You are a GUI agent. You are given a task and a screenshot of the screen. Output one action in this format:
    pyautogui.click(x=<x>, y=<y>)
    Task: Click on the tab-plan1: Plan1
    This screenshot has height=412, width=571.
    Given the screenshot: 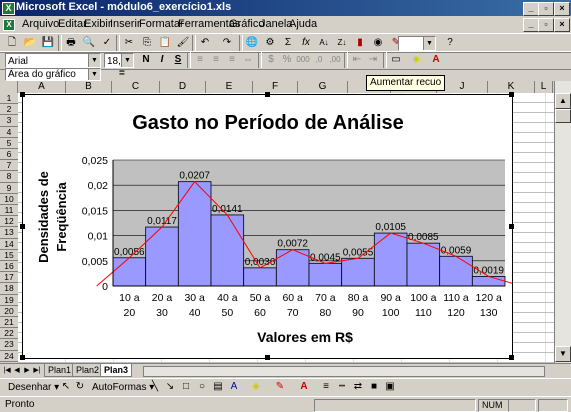 What is the action you would take?
    pyautogui.click(x=60, y=370)
    